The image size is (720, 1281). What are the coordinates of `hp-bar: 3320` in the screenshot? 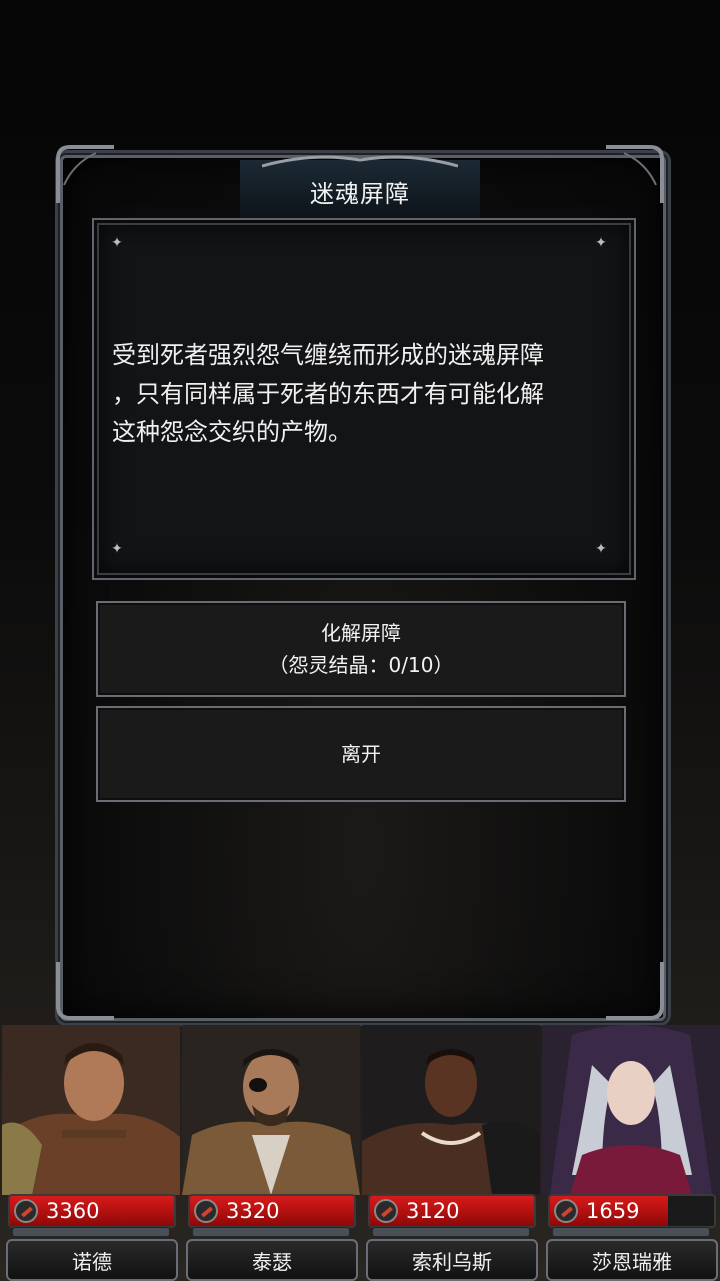 It's located at (272, 1211).